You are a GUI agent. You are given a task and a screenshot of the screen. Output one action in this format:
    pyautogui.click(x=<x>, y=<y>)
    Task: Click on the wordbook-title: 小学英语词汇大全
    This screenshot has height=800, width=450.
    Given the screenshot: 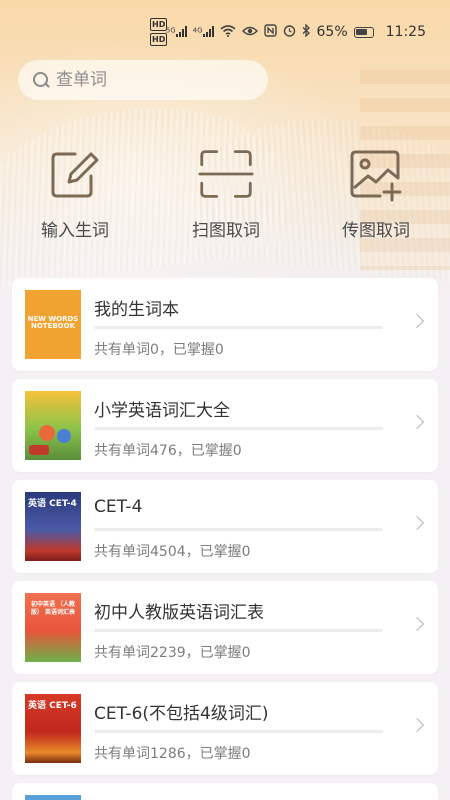 What is the action you would take?
    pyautogui.click(x=162, y=411)
    